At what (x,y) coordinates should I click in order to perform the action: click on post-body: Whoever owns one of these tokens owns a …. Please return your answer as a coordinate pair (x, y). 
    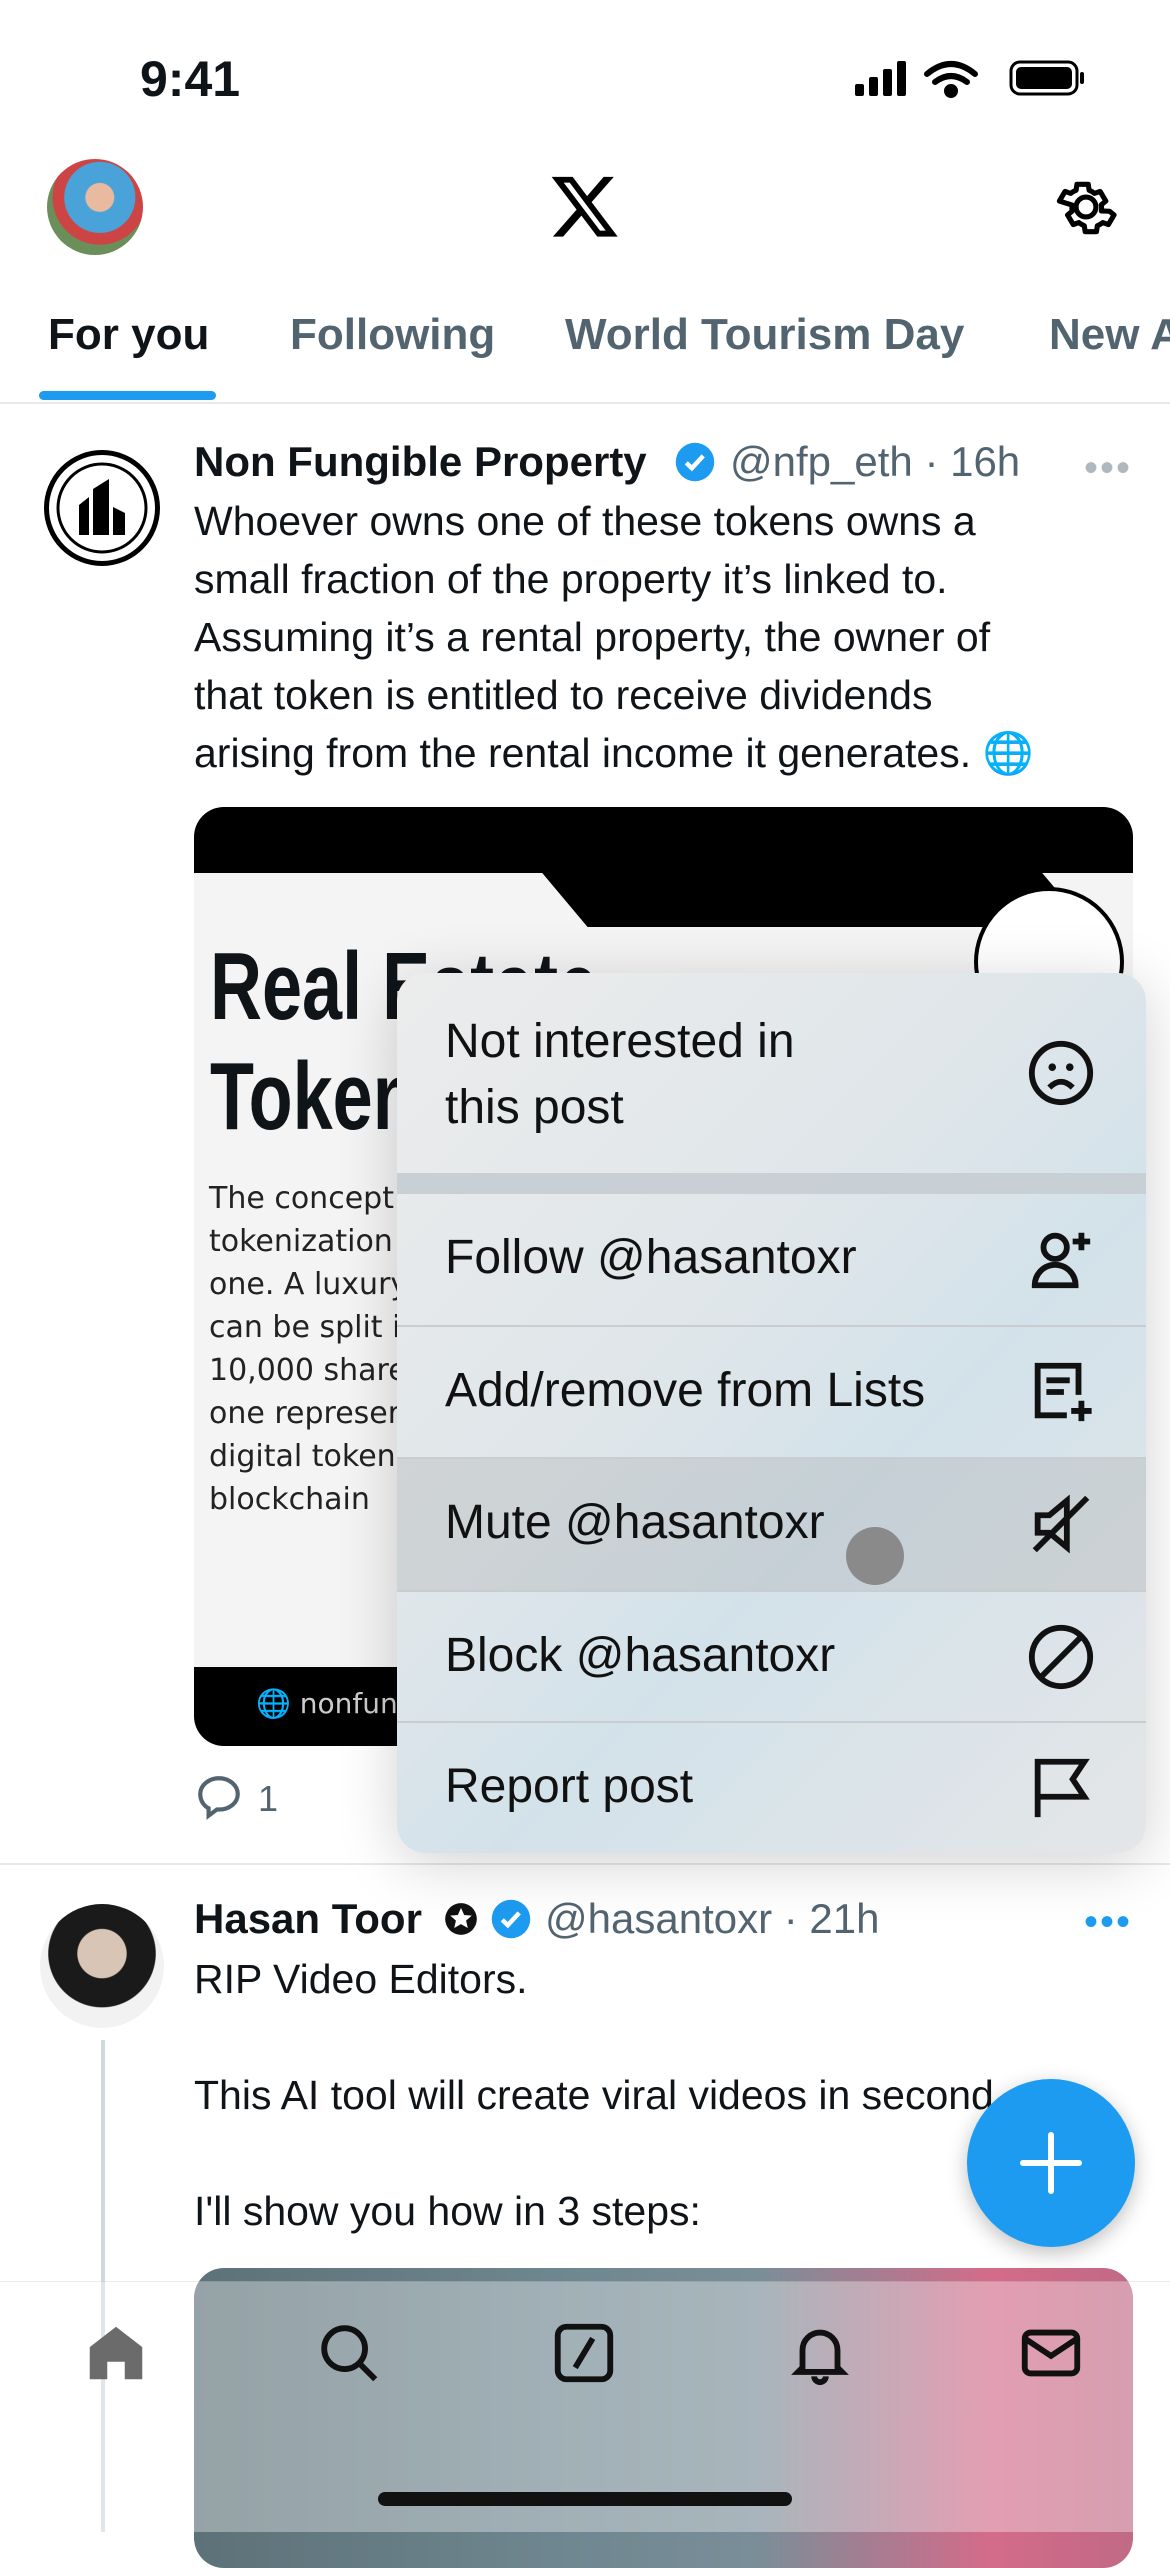
    Looking at the image, I should click on (614, 637).